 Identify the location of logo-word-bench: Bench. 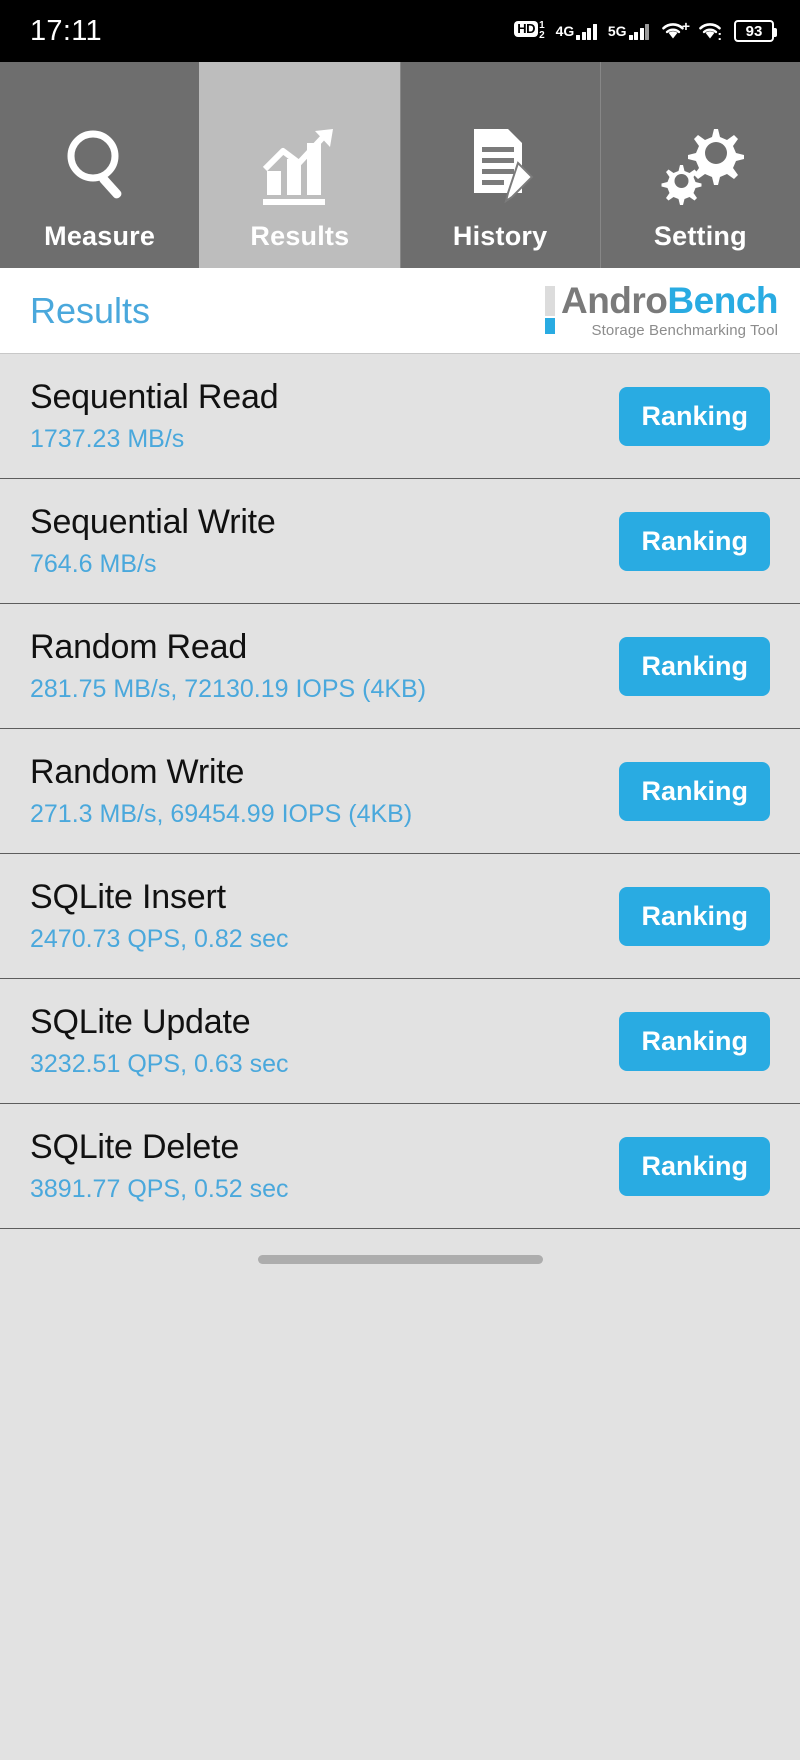
(722, 300).